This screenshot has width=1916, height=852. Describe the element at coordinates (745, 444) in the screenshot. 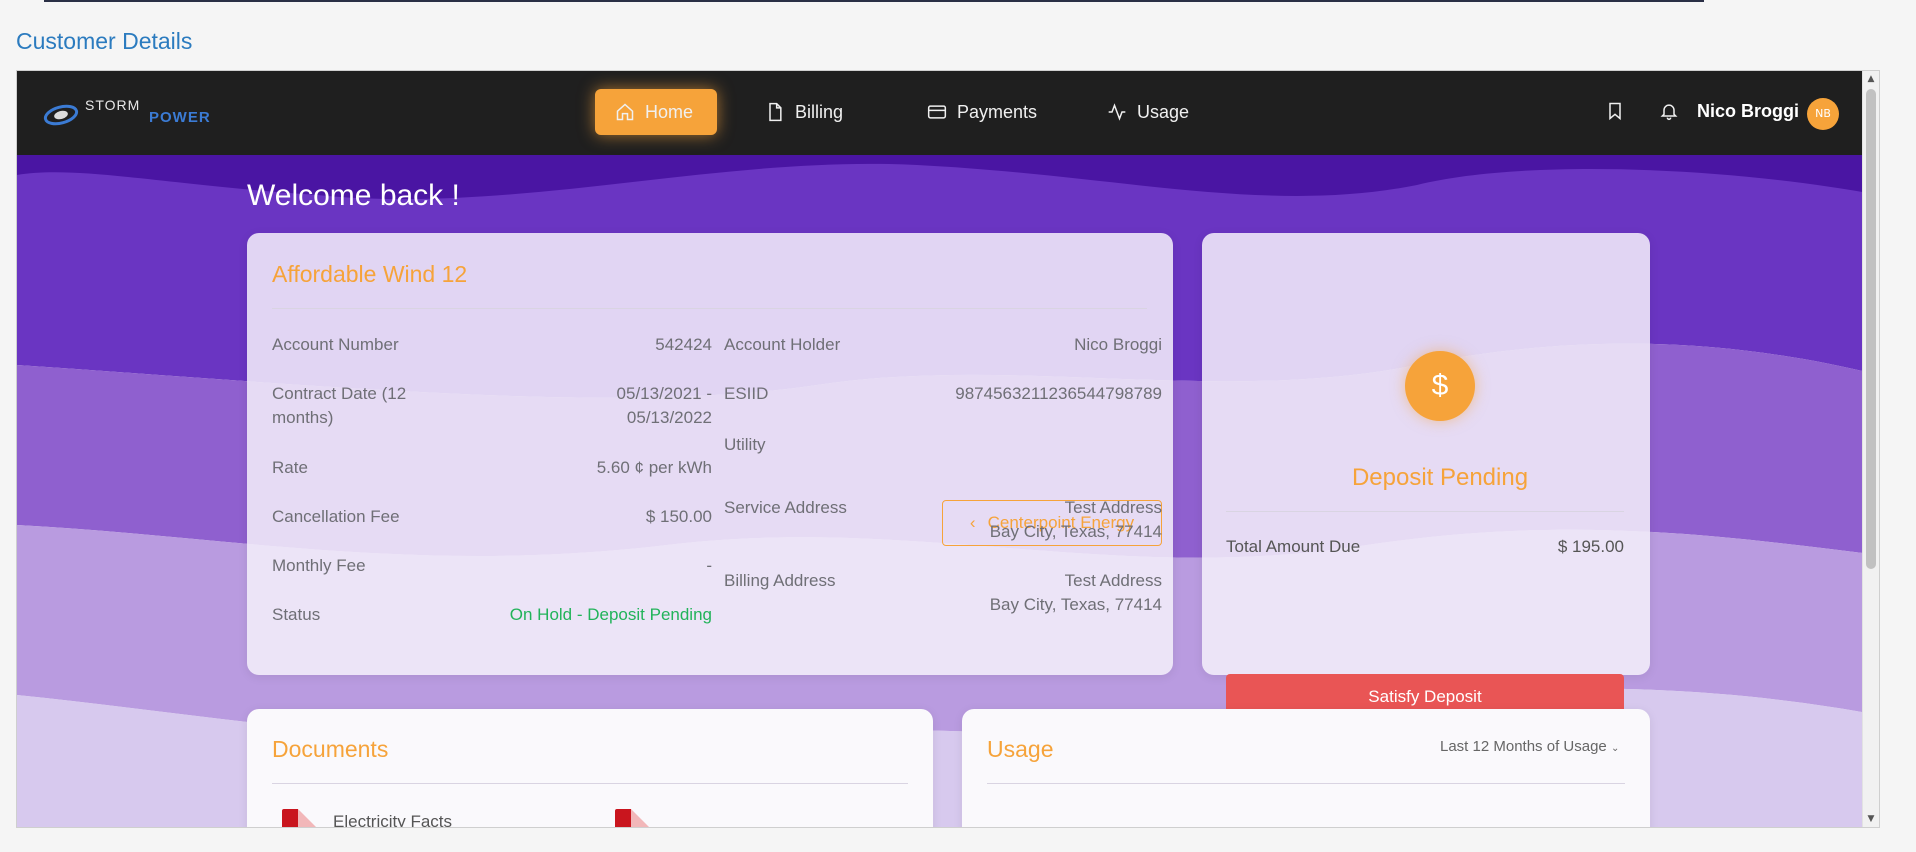

I see `utility-label: Utility` at that location.